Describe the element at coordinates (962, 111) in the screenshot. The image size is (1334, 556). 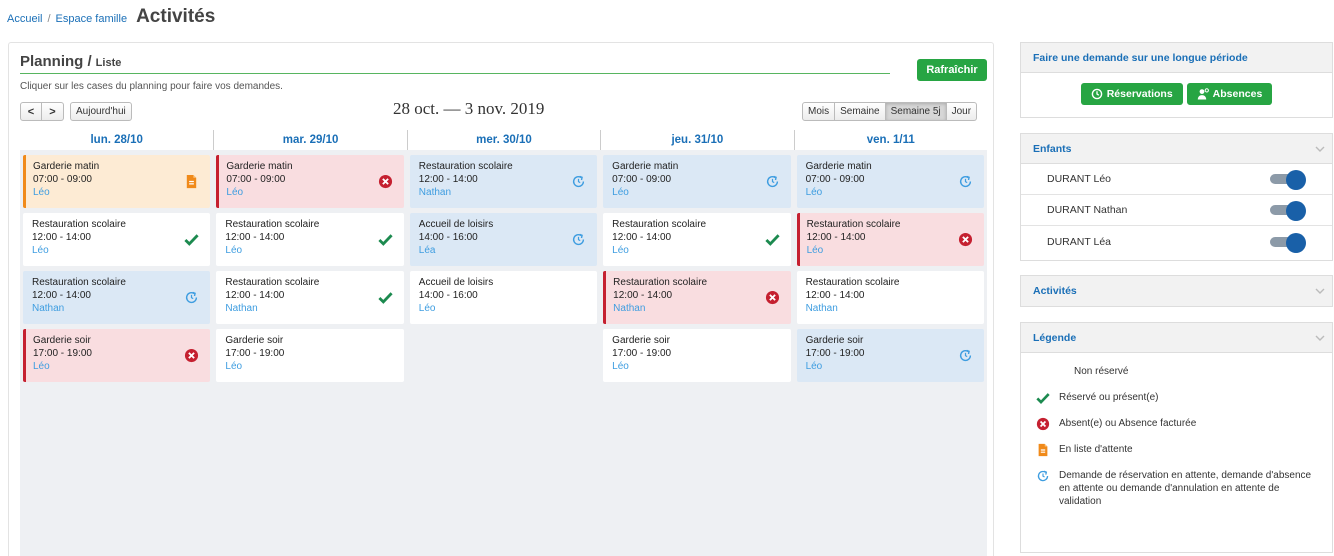
I see `view-button: Jour` at that location.